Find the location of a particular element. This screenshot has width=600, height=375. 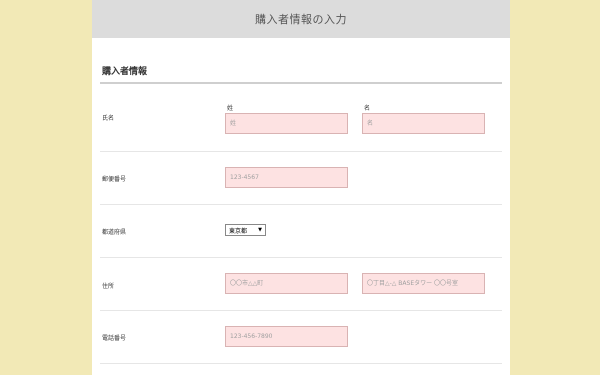

phone-input is located at coordinates (286, 336).